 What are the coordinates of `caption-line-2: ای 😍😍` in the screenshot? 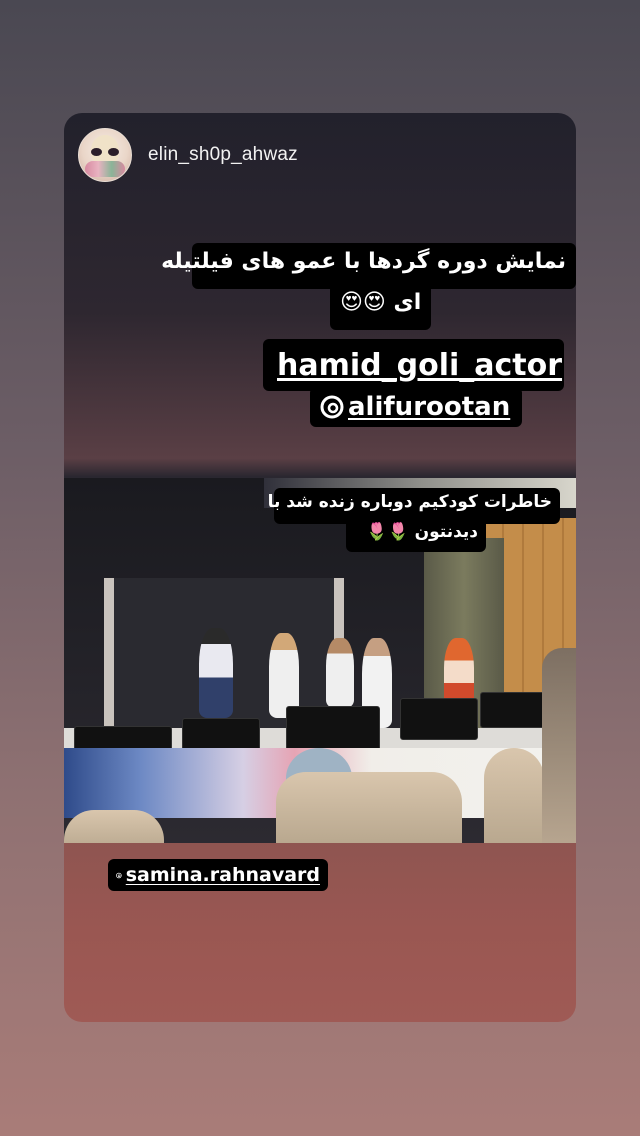 It's located at (381, 307).